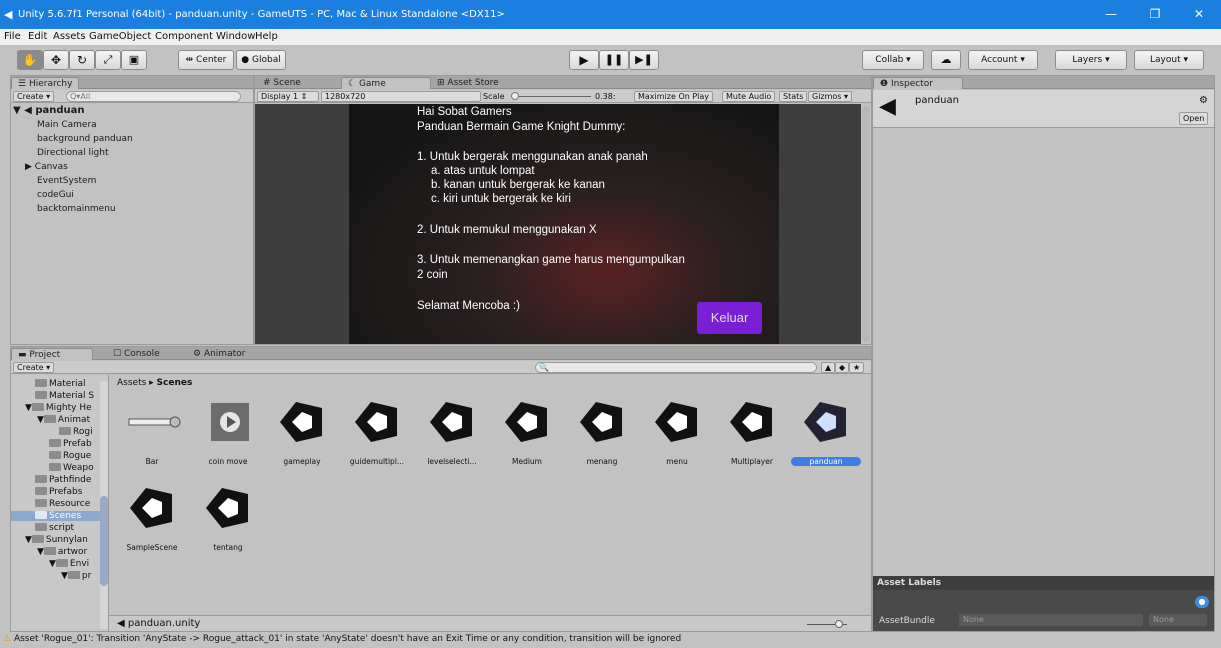 Image resolution: width=1221 pixels, height=648 pixels. Describe the element at coordinates (120, 36) in the screenshot. I see `menu-gameobject: GameObject` at that location.